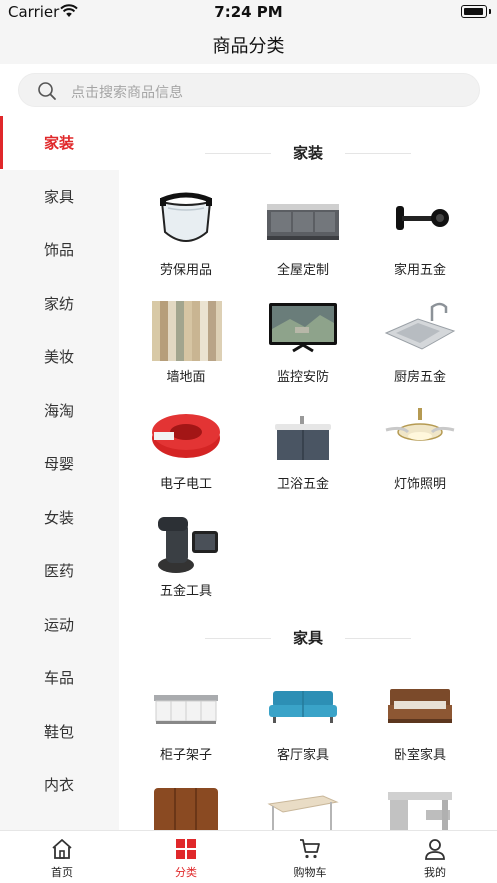 This screenshot has width=497, height=883. I want to click on sidebar-item: 美妆, so click(59, 357).